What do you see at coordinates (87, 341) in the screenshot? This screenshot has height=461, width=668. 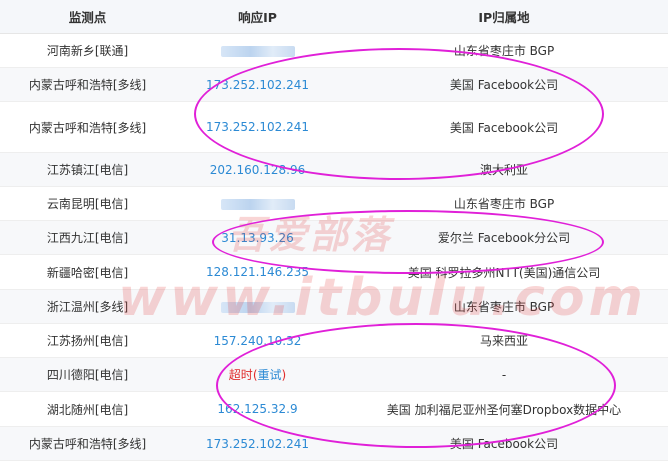 I see `cell-location: 江苏扬州[电信]` at bounding box center [87, 341].